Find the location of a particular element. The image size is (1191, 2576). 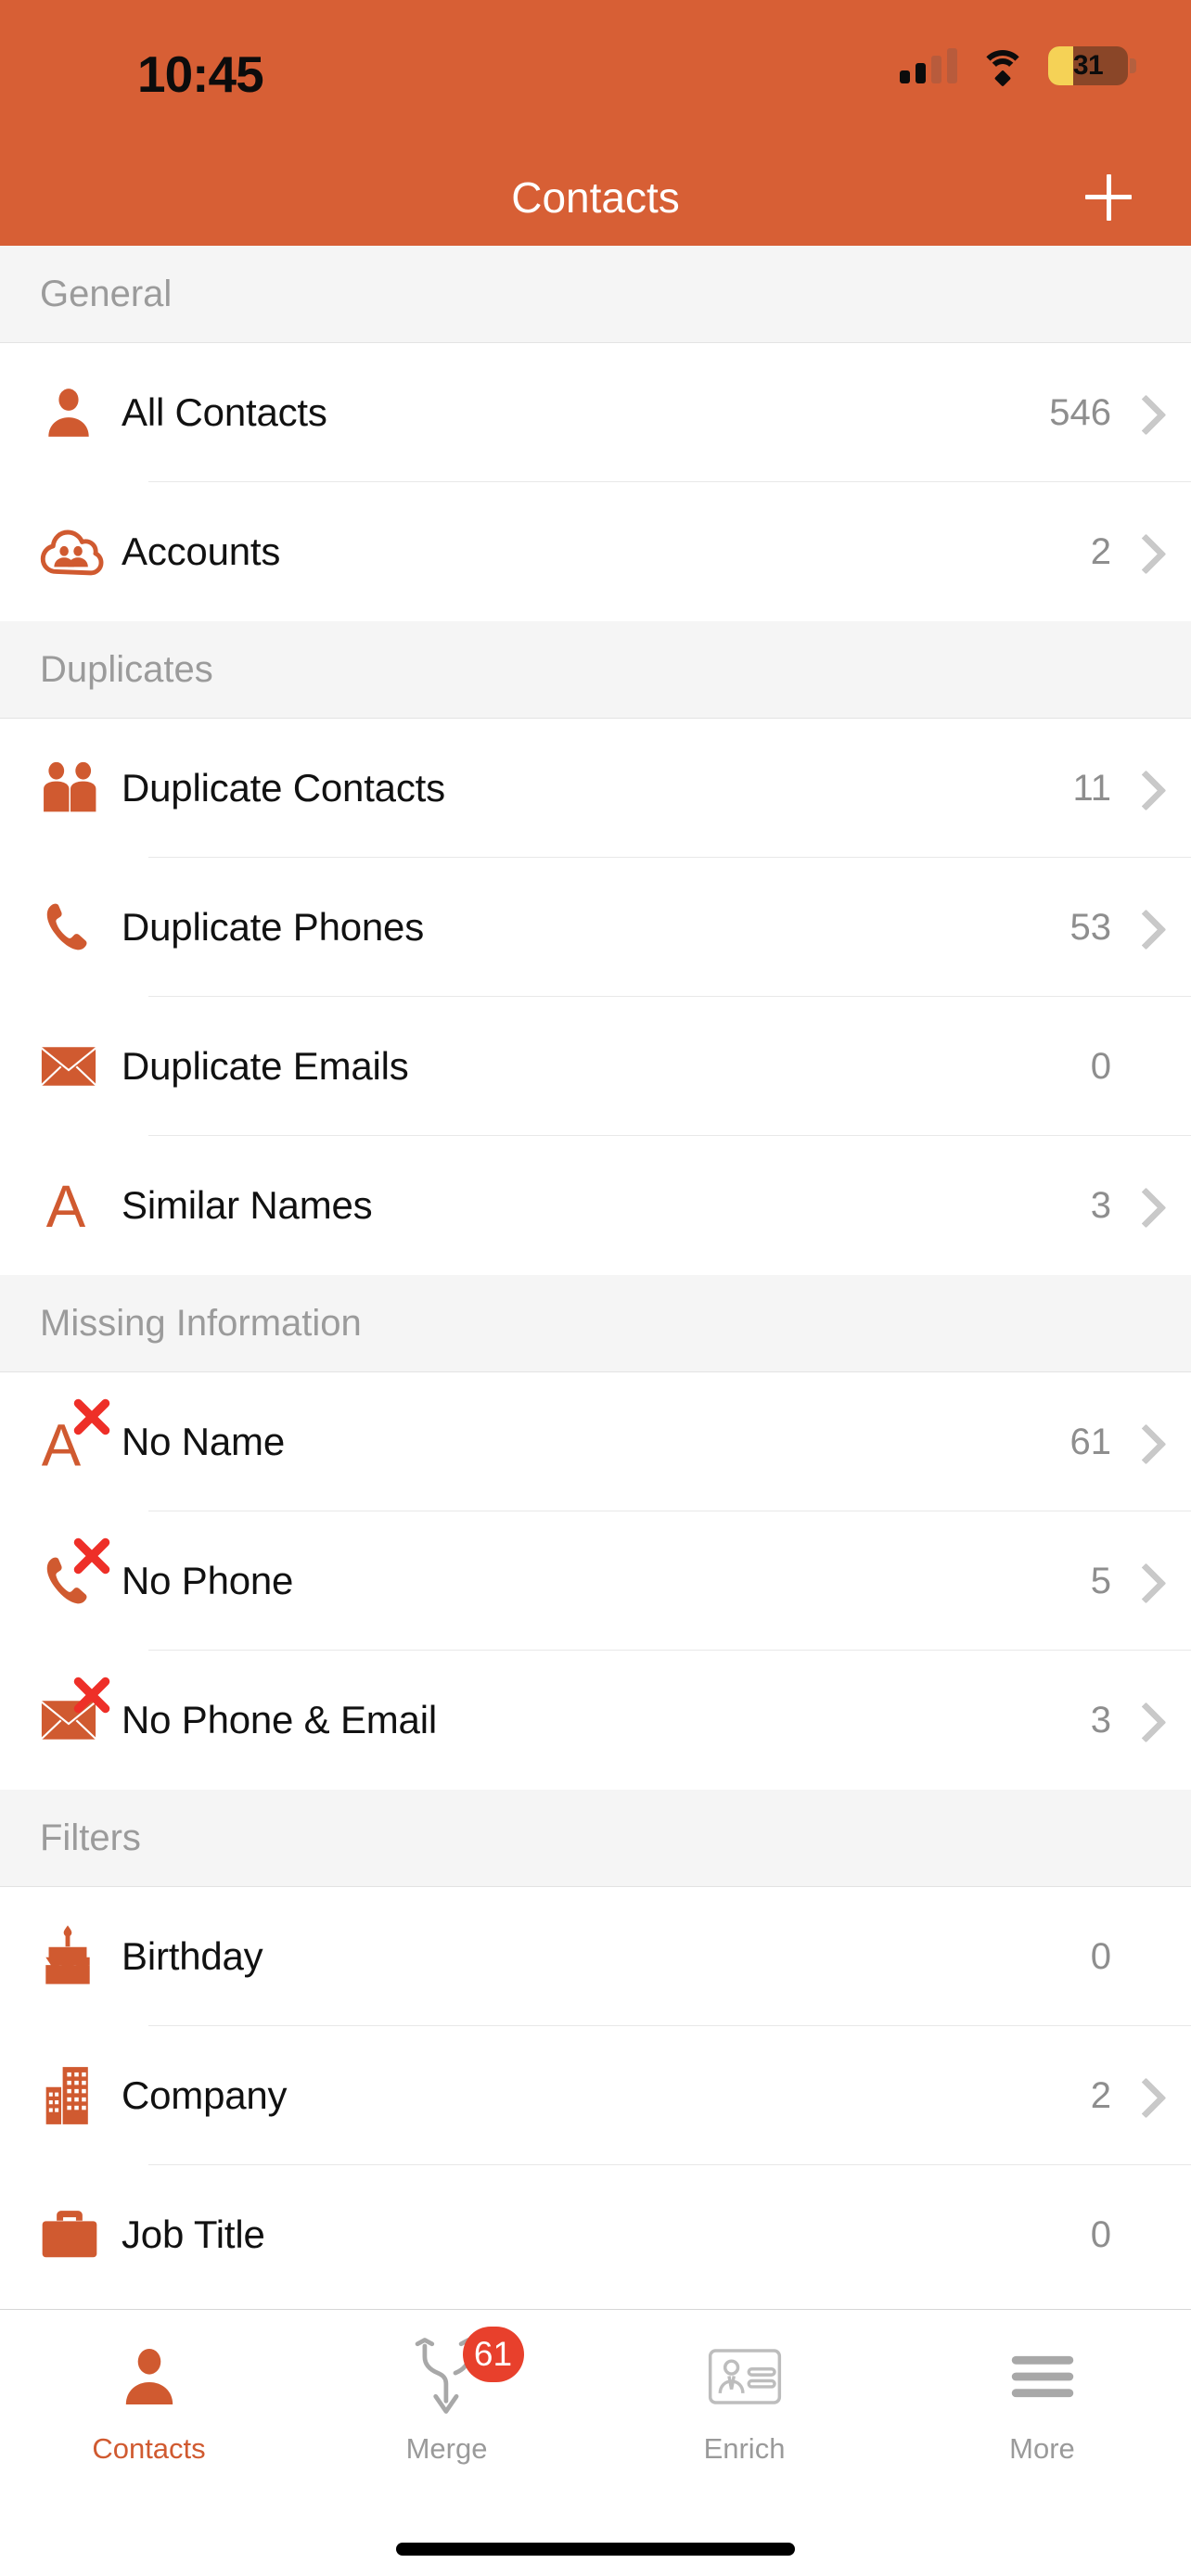

list-row-duplicate-phones: Duplicate Phones 53 is located at coordinates (595, 927).